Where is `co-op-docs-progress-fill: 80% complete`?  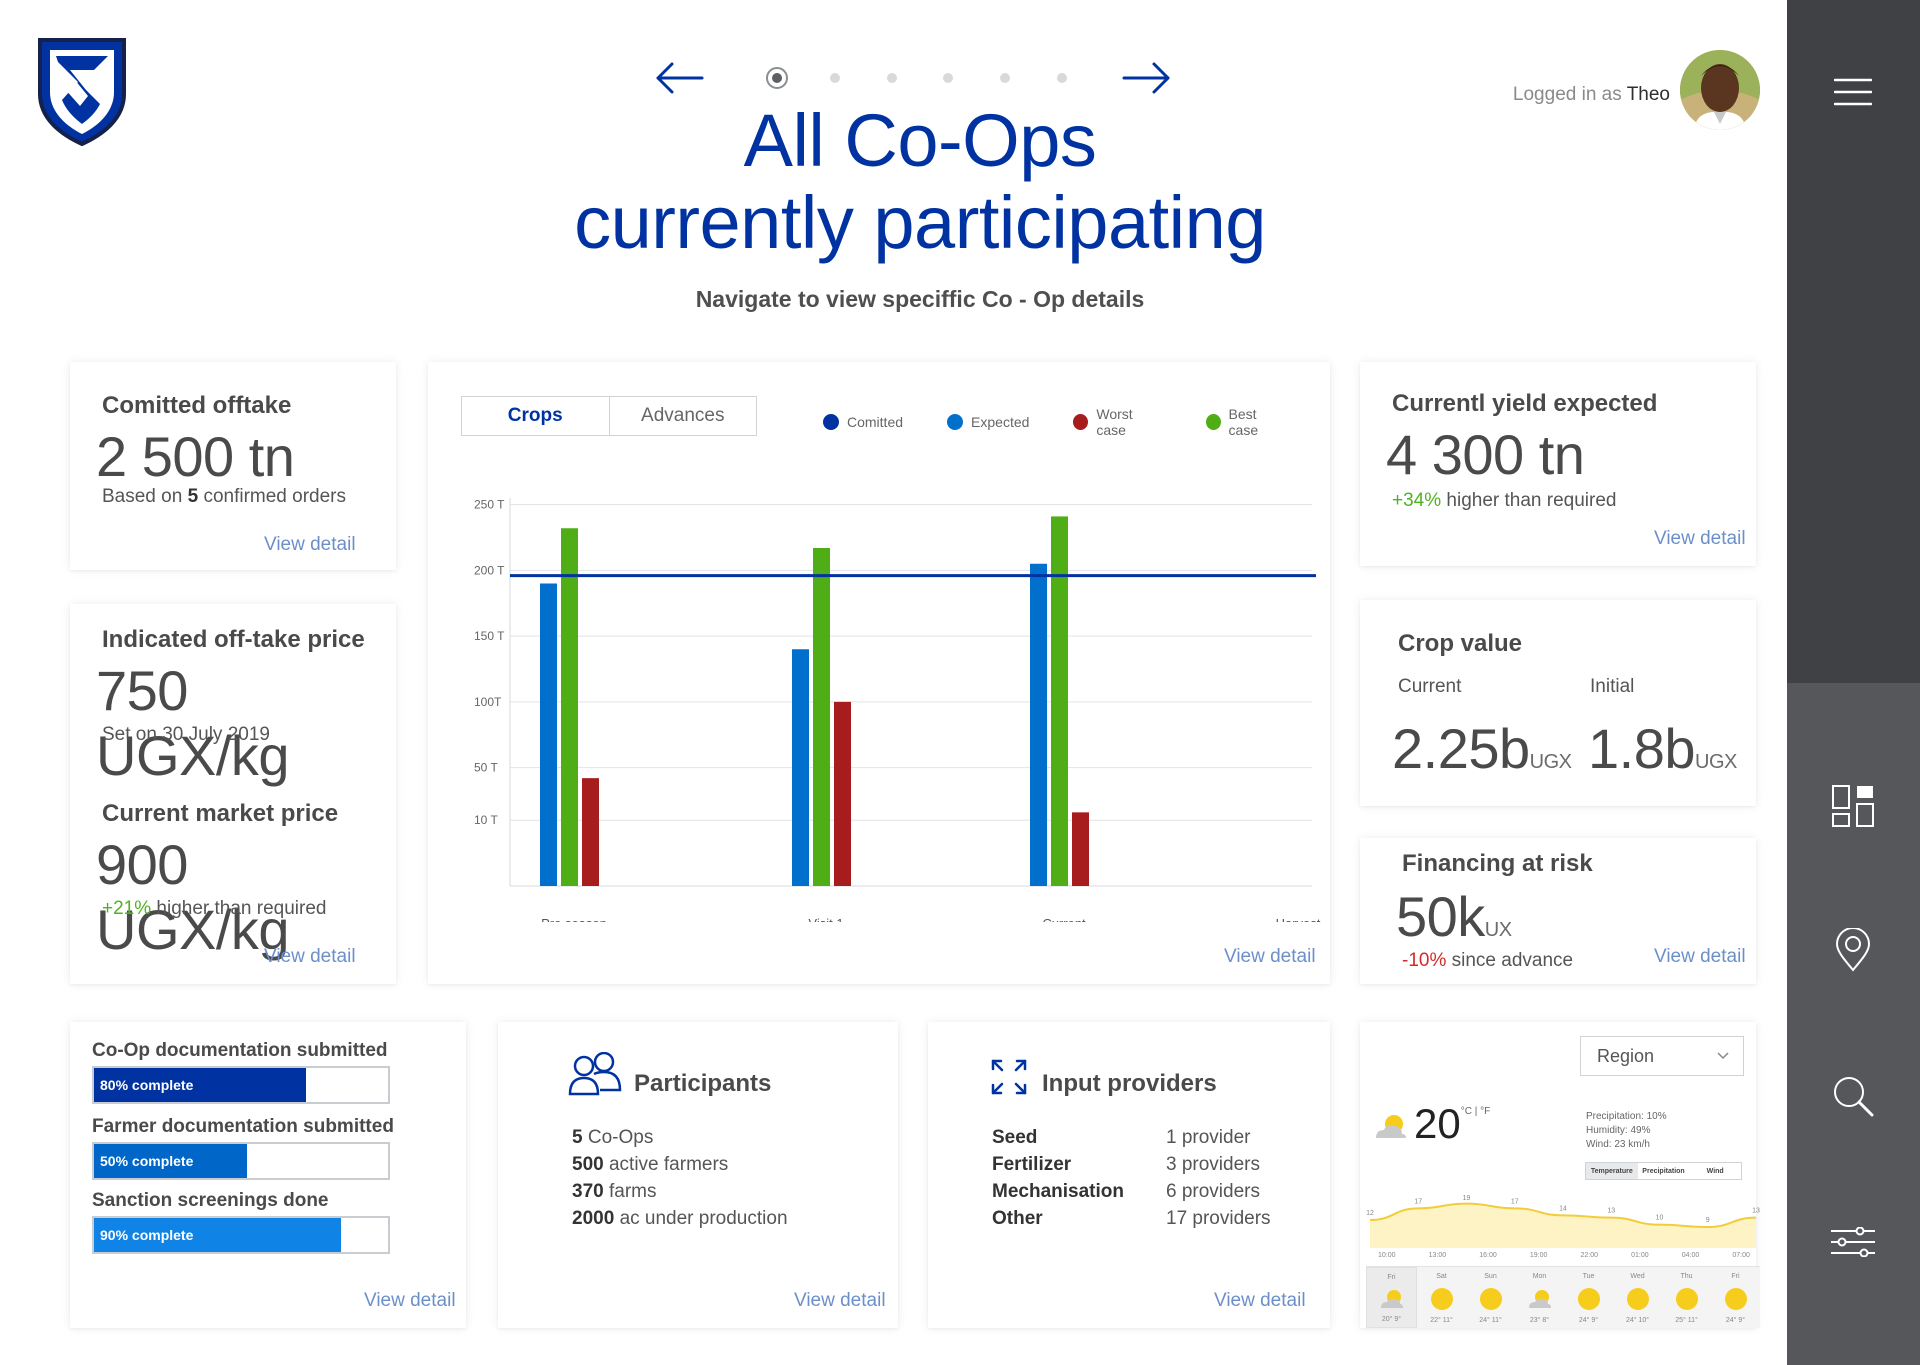
co-op-docs-progress-fill: 80% complete is located at coordinates (200, 1085).